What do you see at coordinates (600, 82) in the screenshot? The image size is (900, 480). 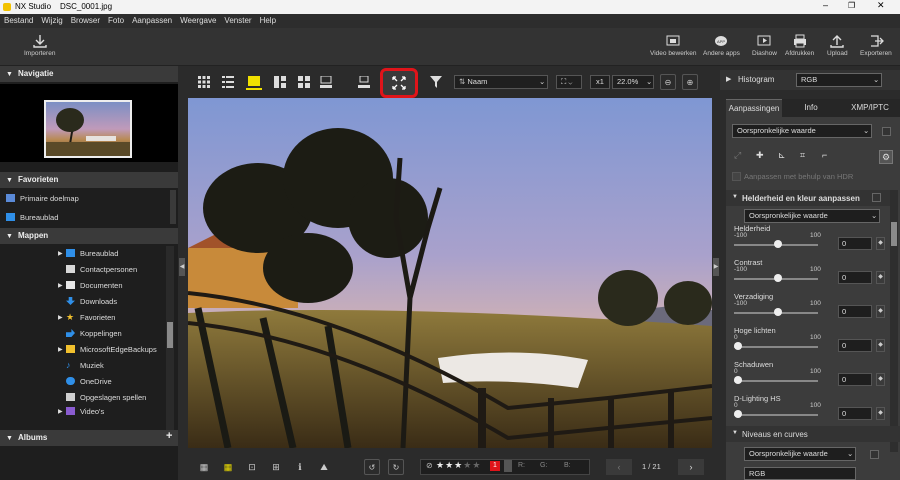 I see `zoom-1x-button: x1` at bounding box center [600, 82].